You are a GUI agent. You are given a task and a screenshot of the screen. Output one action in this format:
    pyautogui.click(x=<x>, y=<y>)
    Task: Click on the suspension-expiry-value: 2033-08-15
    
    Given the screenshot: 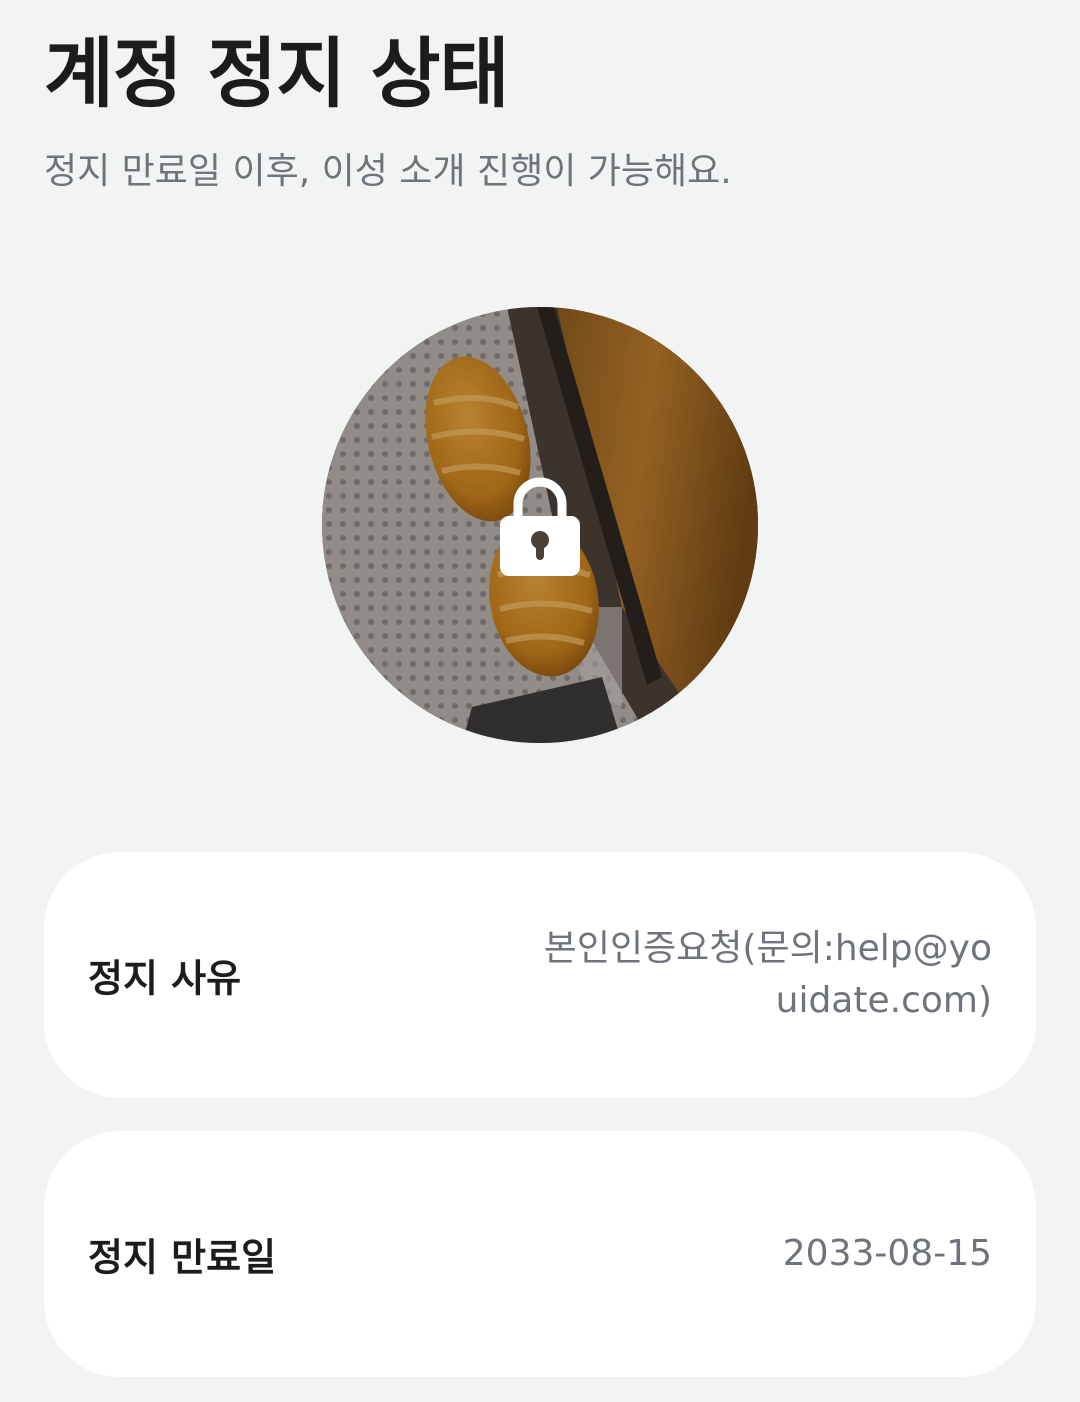 What is the action you would take?
    pyautogui.click(x=887, y=1253)
    